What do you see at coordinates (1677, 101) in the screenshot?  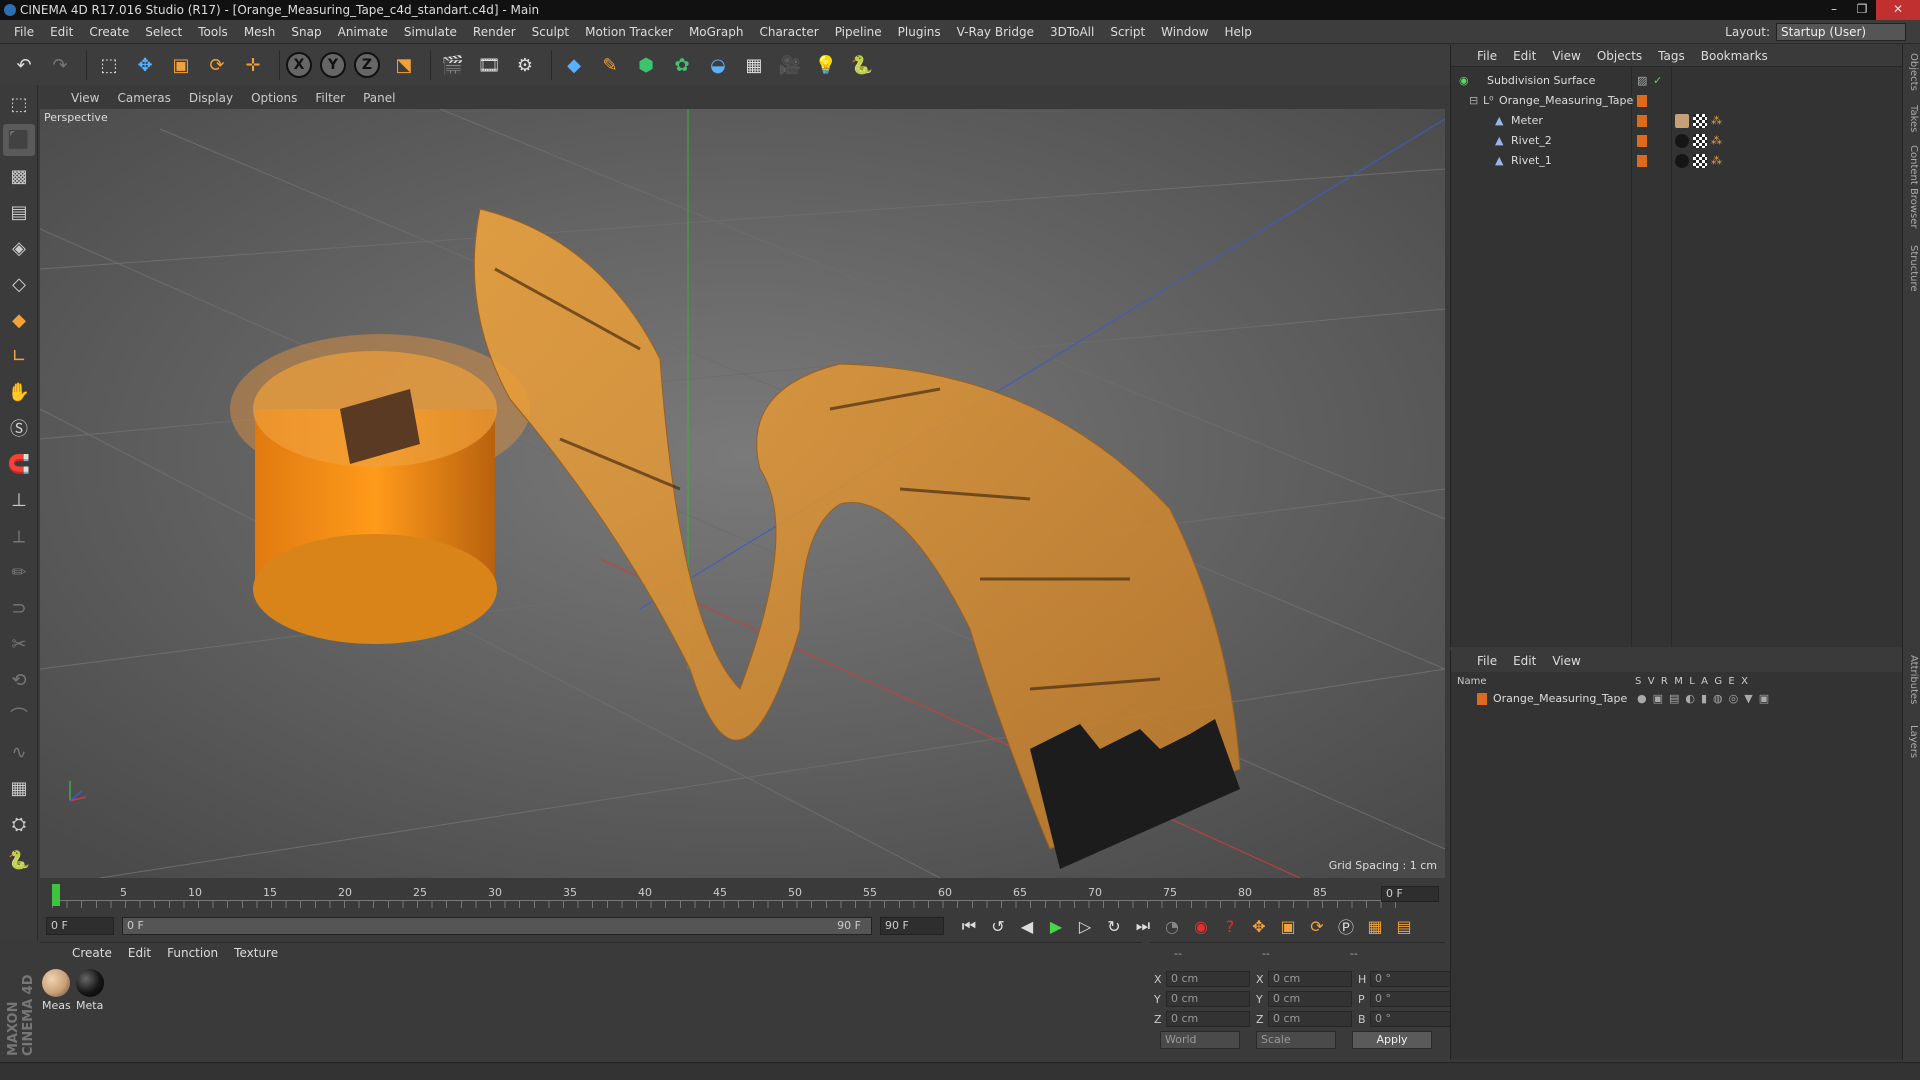 I see `object-row-orange-measuring-tape: ⊟ L⁰ Orange_Measuring_Tape` at bounding box center [1677, 101].